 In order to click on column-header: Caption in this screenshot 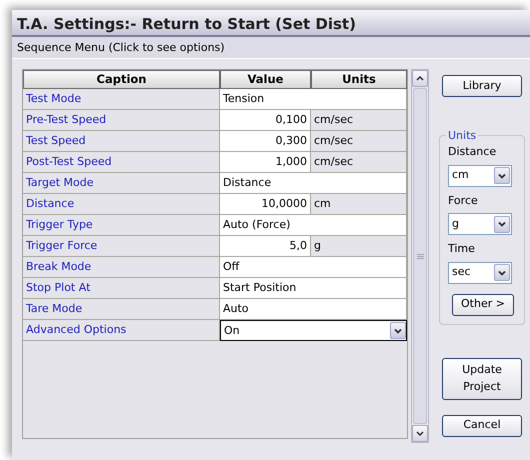, I will do `click(121, 79)`.